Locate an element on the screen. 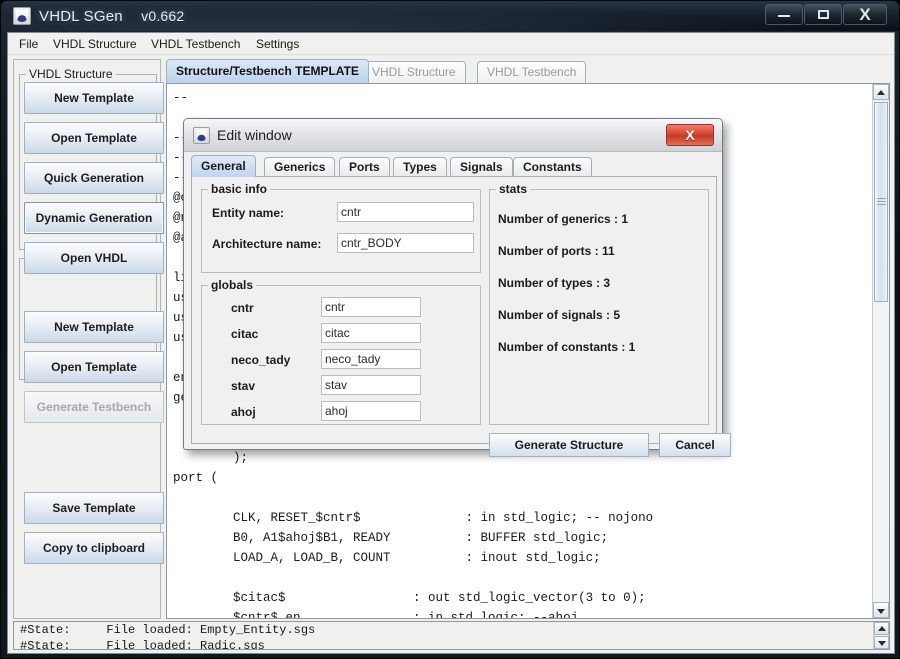 The image size is (900, 659). entity-name-input: cntr is located at coordinates (405, 212).